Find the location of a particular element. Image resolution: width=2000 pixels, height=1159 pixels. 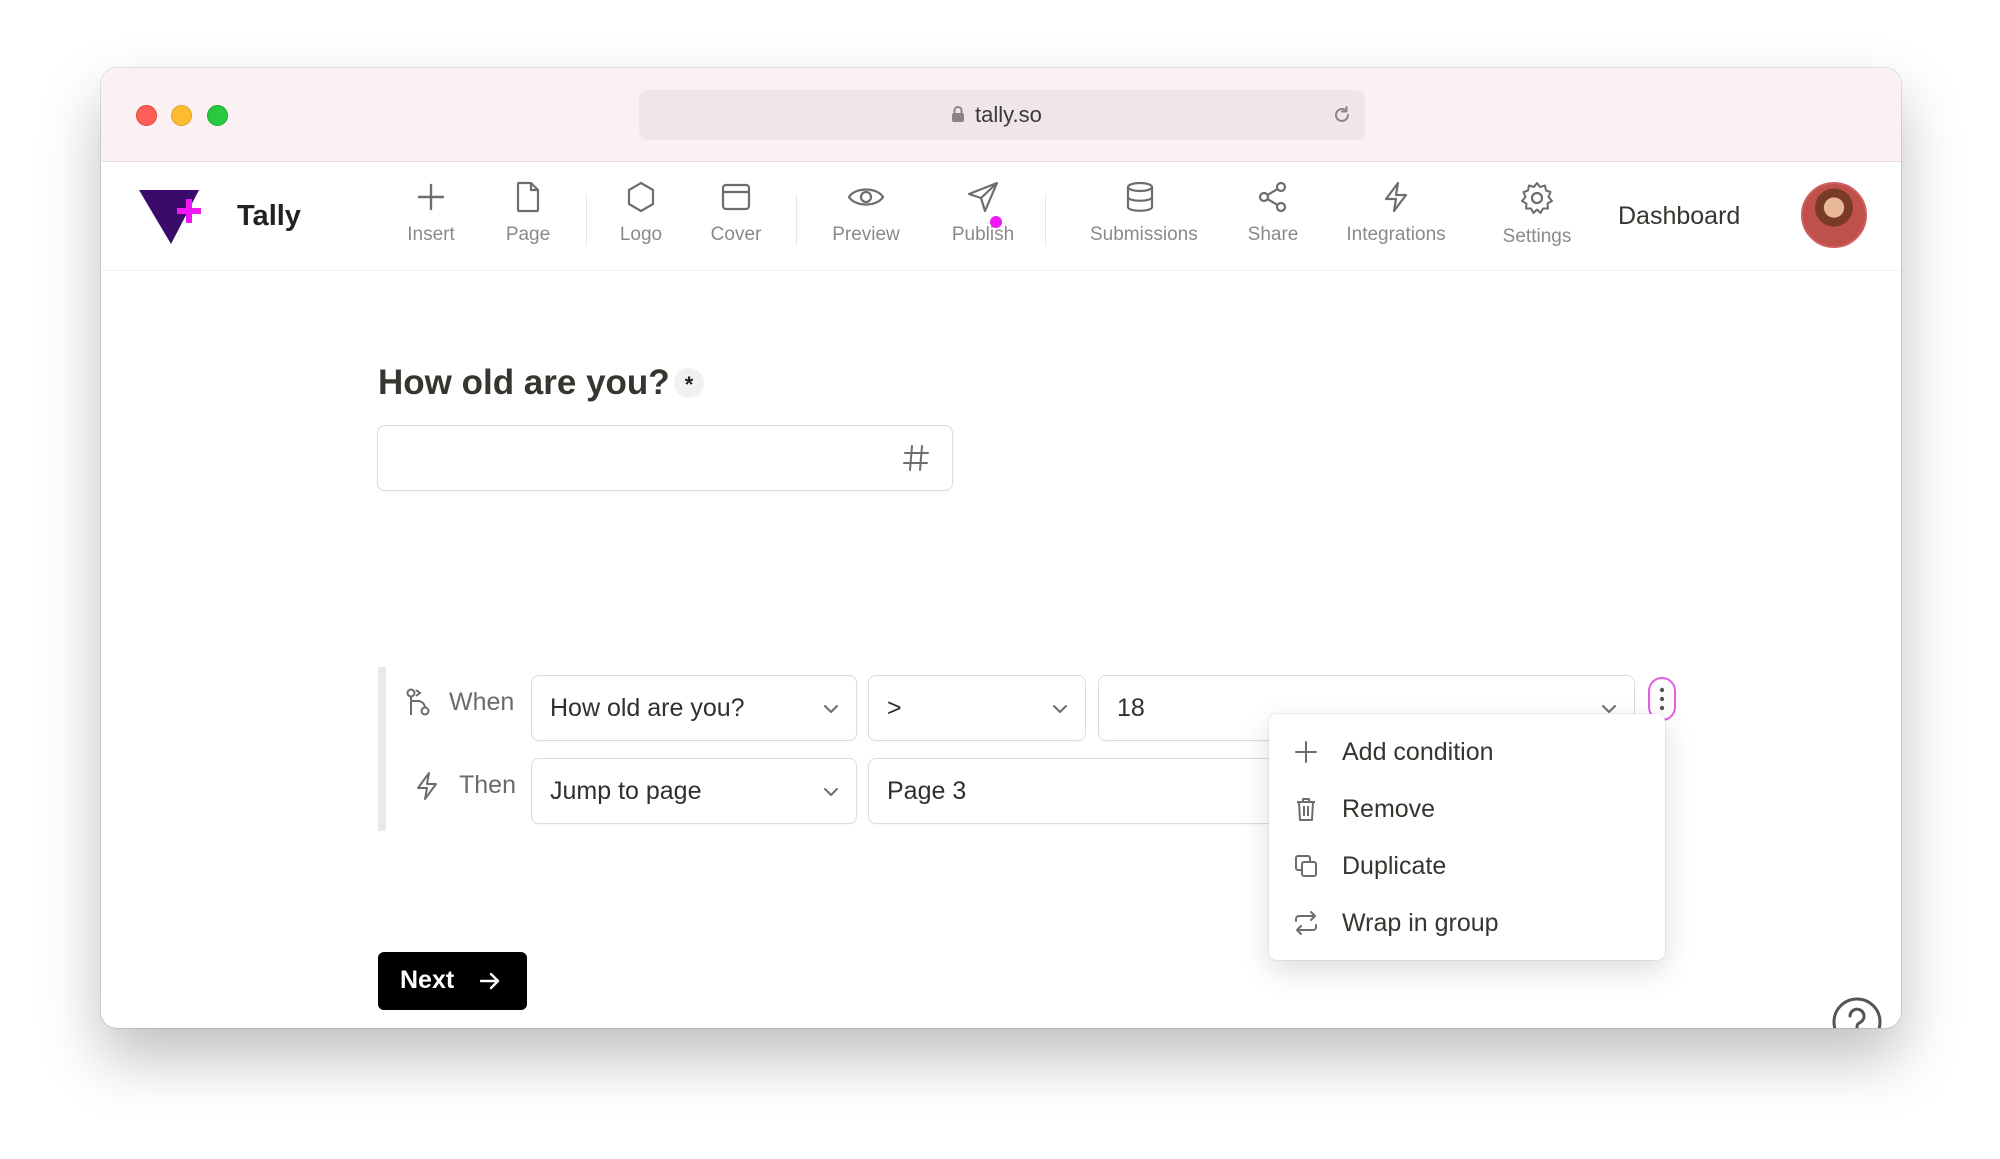

operator-value: > is located at coordinates (894, 708).